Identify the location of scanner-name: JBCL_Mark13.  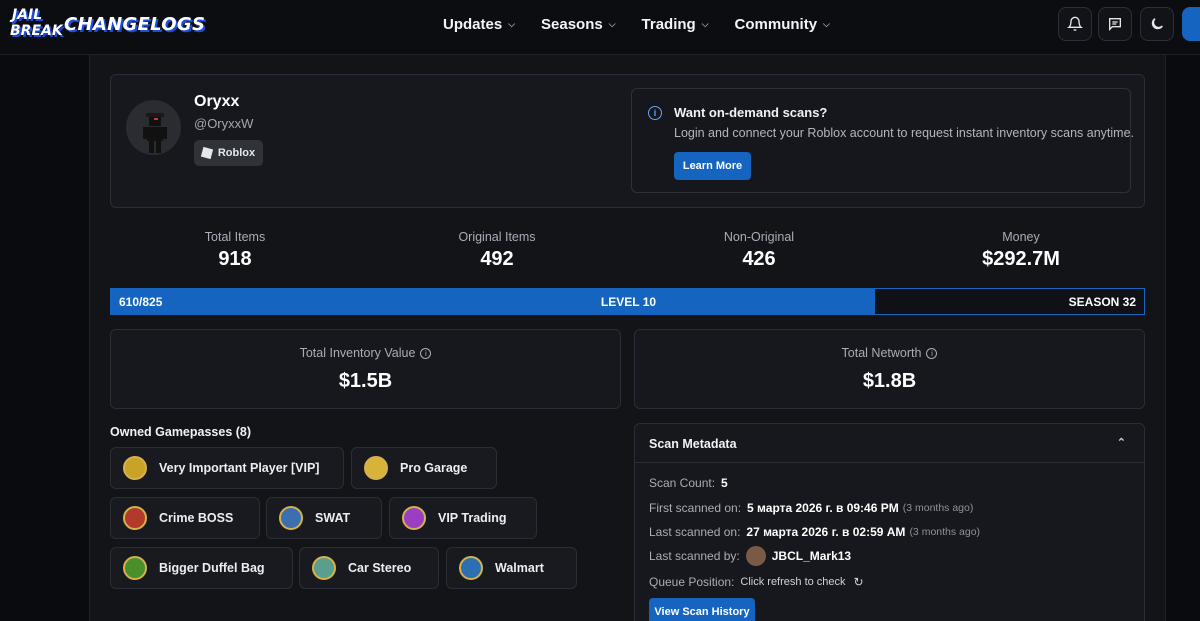
(811, 556).